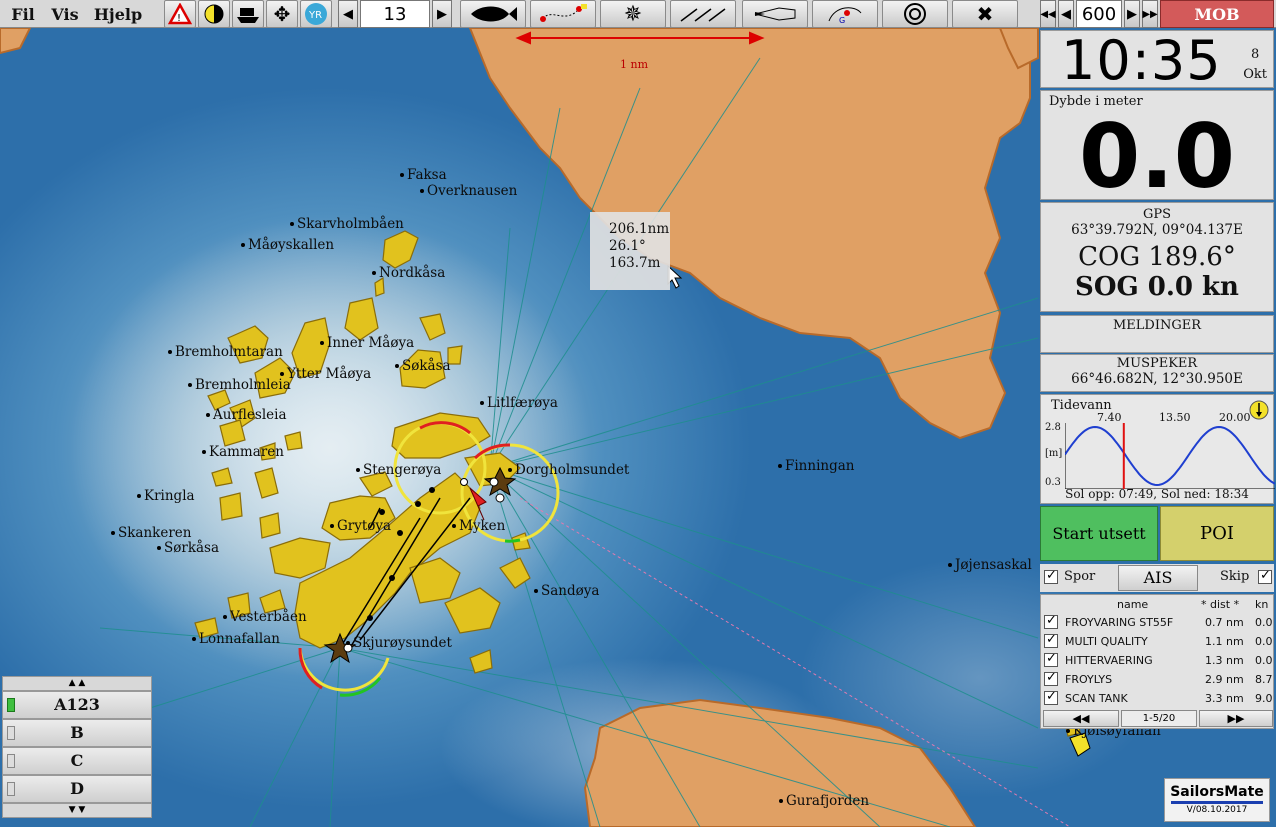 This screenshot has width=1276, height=827. I want to click on place-label: Nordkåsa, so click(409, 273).